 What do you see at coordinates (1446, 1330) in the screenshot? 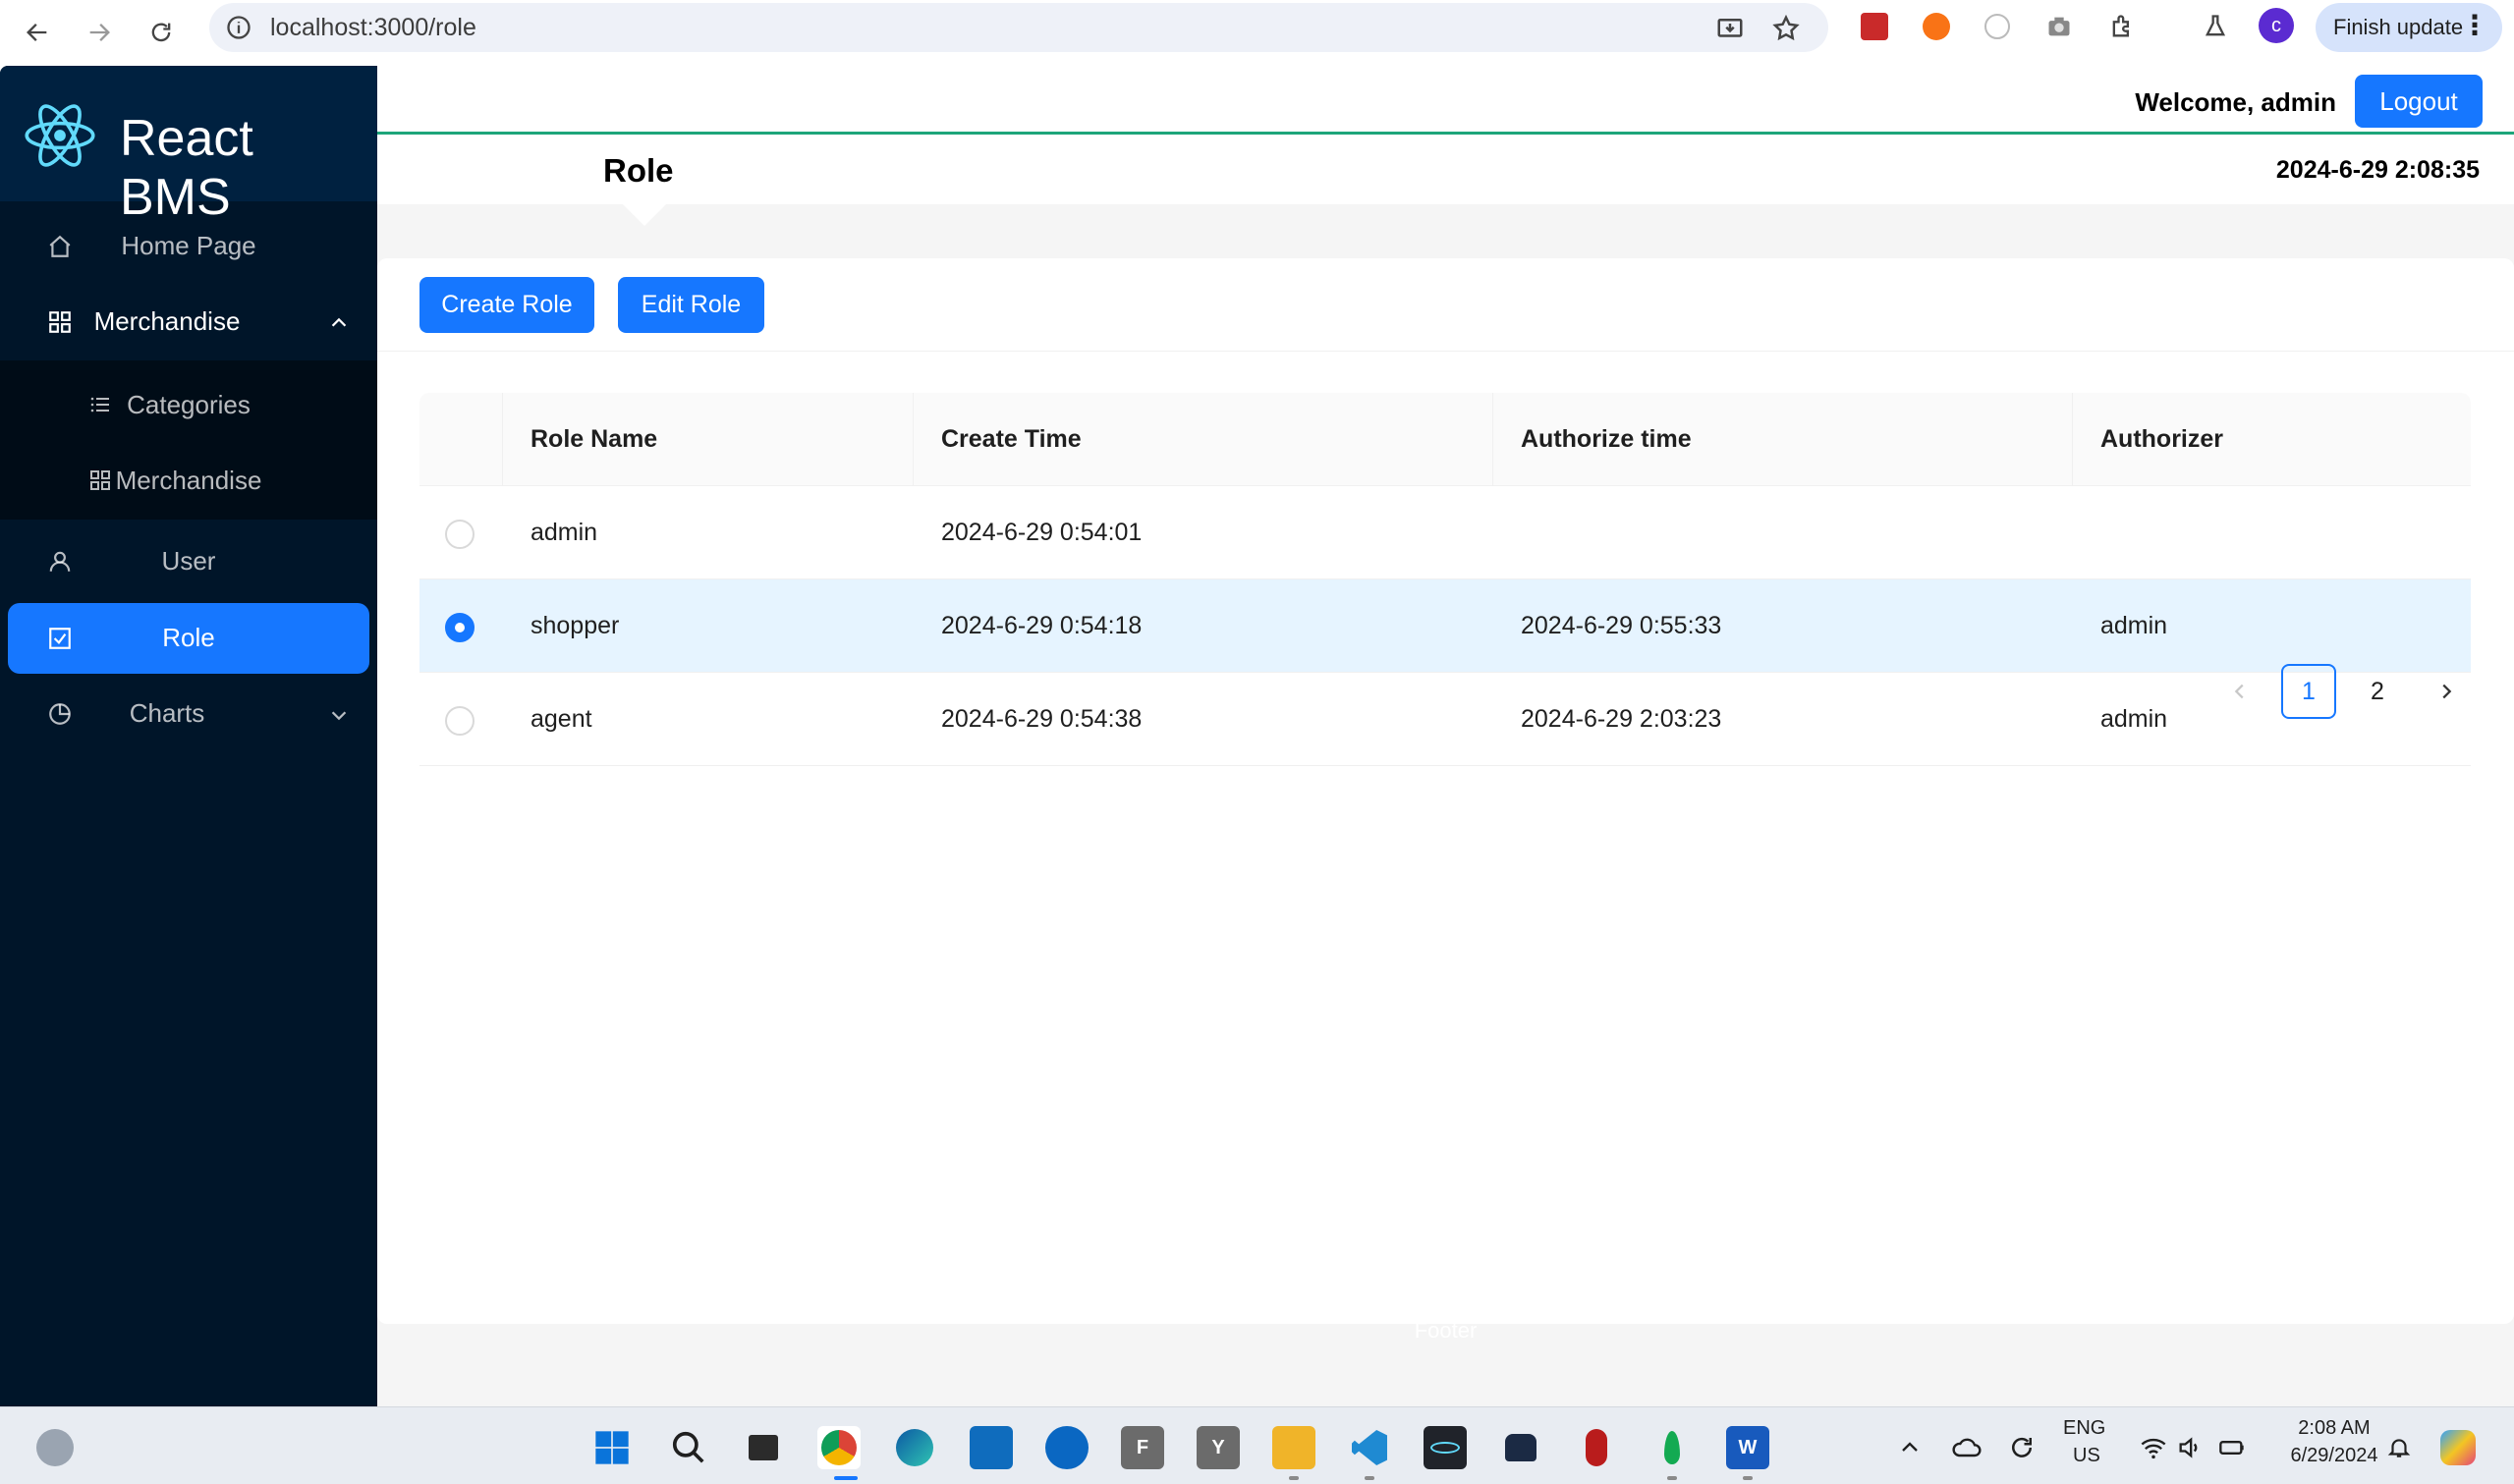
I see `footer: Footer` at bounding box center [1446, 1330].